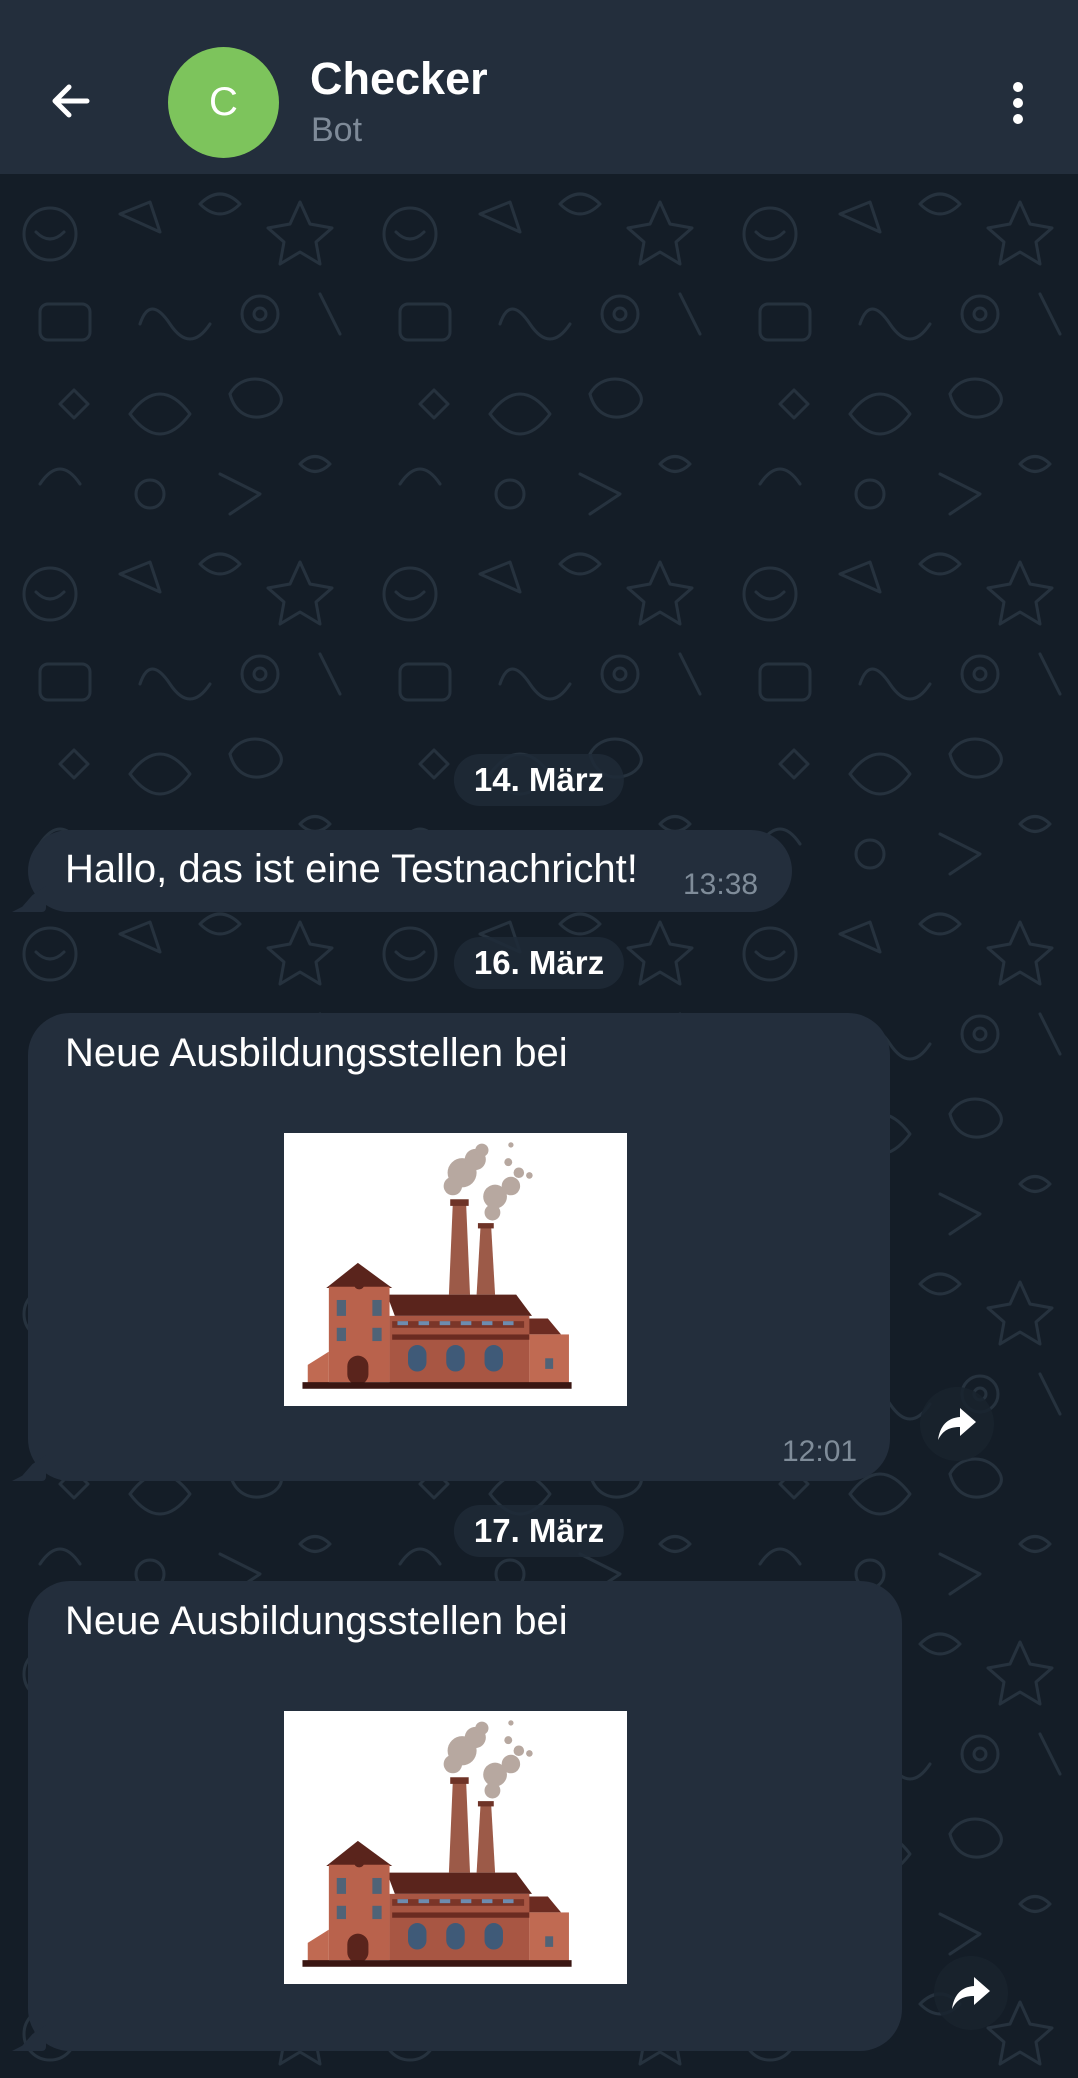  I want to click on message-time: 12:01, so click(820, 1451).